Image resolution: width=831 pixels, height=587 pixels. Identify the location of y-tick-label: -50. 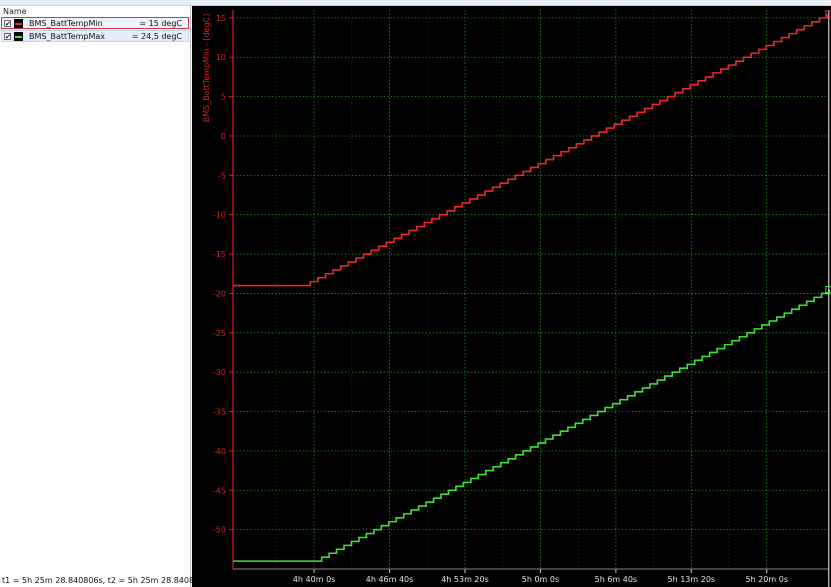
(219, 530).